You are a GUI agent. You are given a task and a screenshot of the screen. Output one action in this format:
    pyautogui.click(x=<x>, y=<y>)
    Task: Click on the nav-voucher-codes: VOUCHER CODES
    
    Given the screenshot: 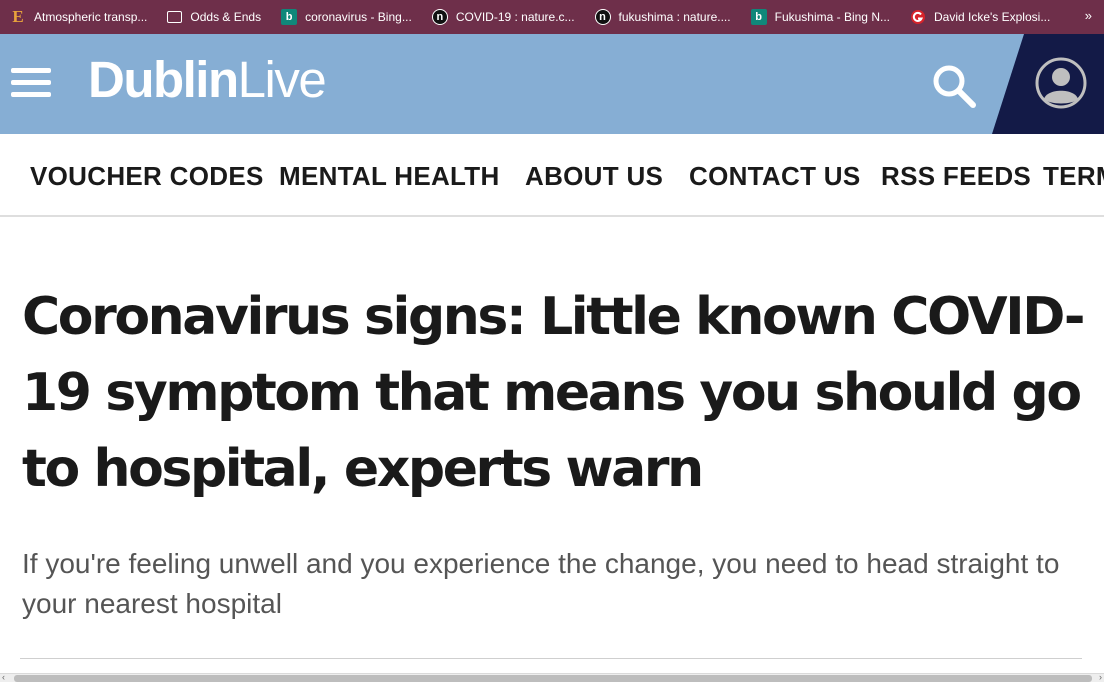 What is the action you would take?
    pyautogui.click(x=147, y=176)
    